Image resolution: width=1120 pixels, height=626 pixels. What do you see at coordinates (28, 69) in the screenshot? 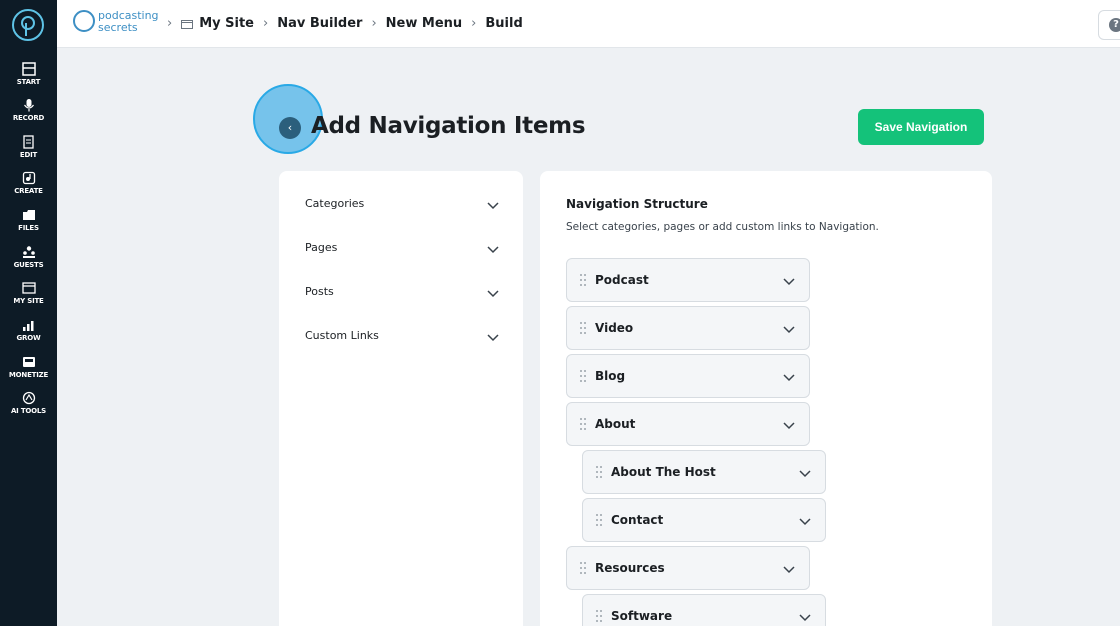
I see `start-icon` at bounding box center [28, 69].